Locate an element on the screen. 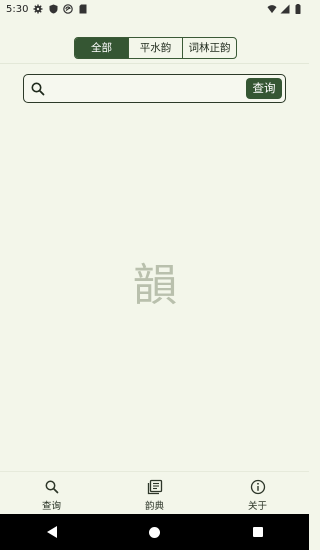 The width and height of the screenshot is (320, 550). nav-item-dictionary: 韵典 is located at coordinates (154, 493).